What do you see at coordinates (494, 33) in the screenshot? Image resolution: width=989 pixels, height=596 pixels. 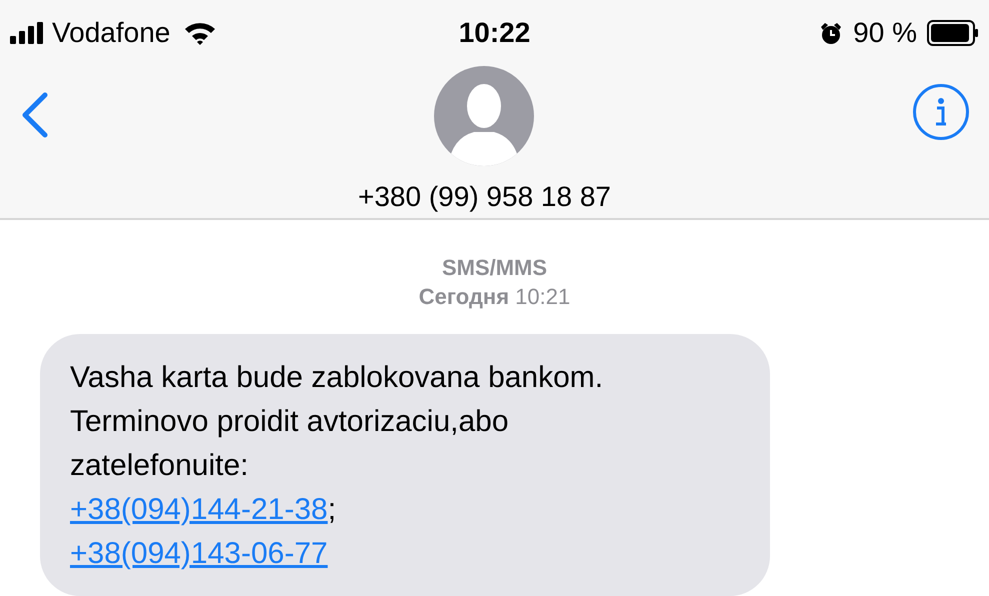 I see `clock-time: 10:22` at bounding box center [494, 33].